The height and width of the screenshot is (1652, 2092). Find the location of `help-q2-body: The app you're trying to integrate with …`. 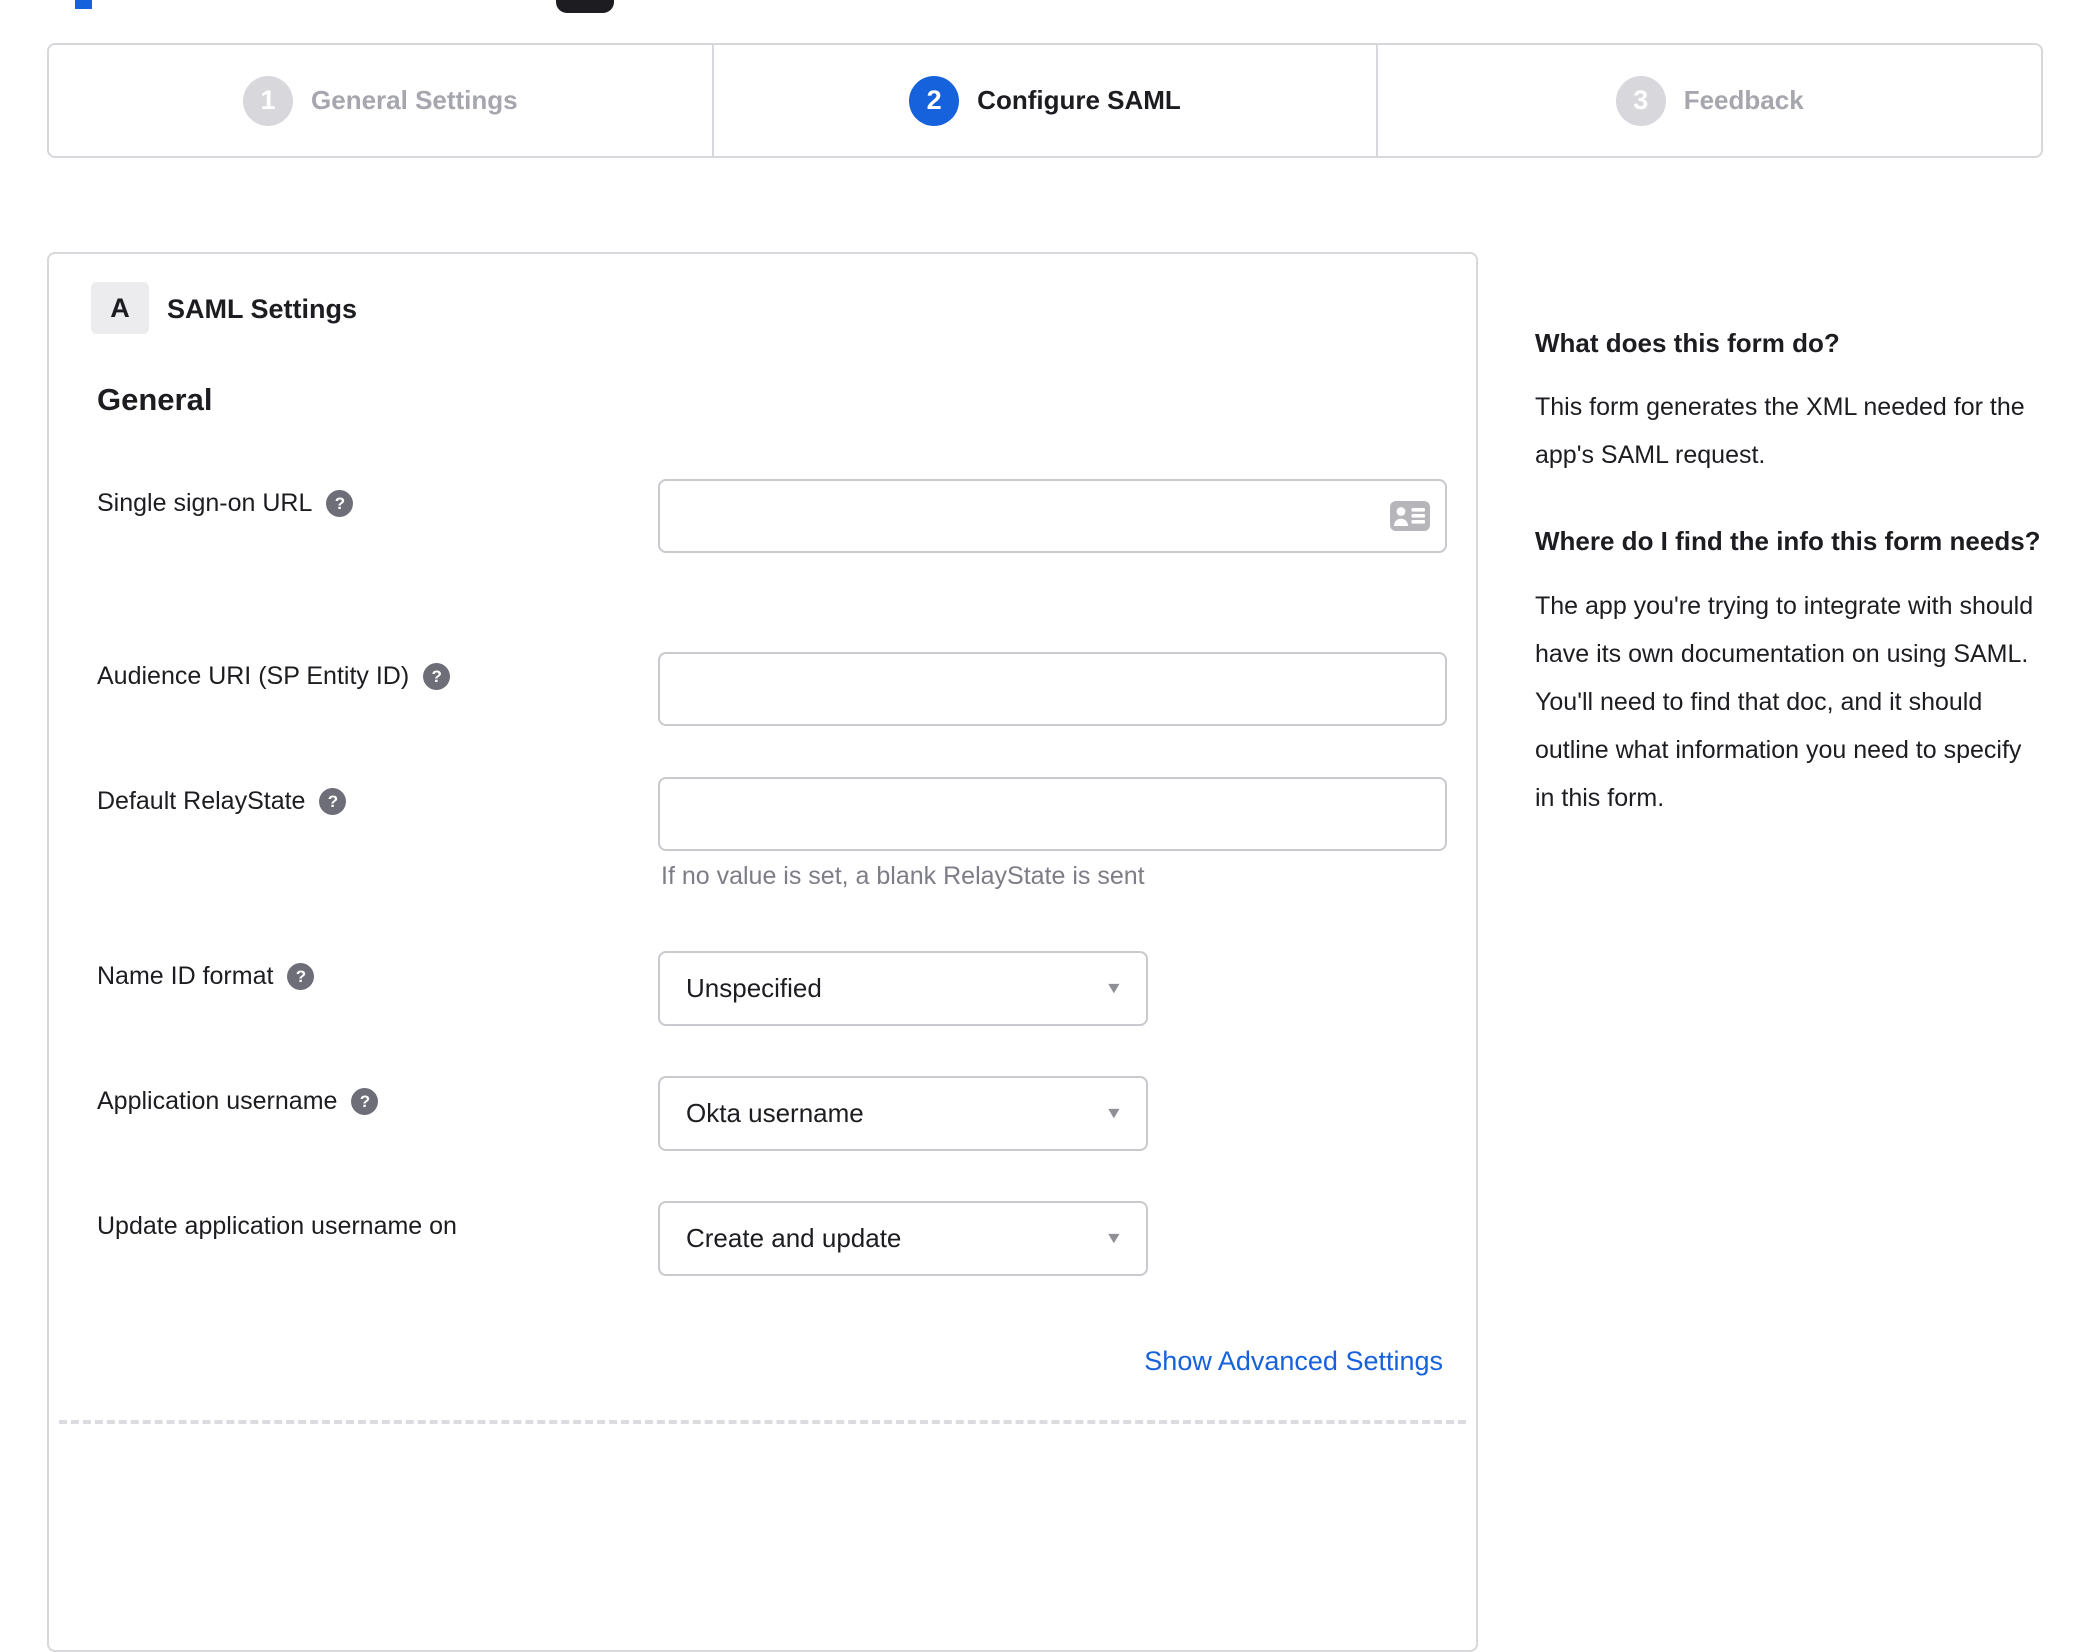

help-q2-body: The app you're trying to integrate with … is located at coordinates (1784, 701).